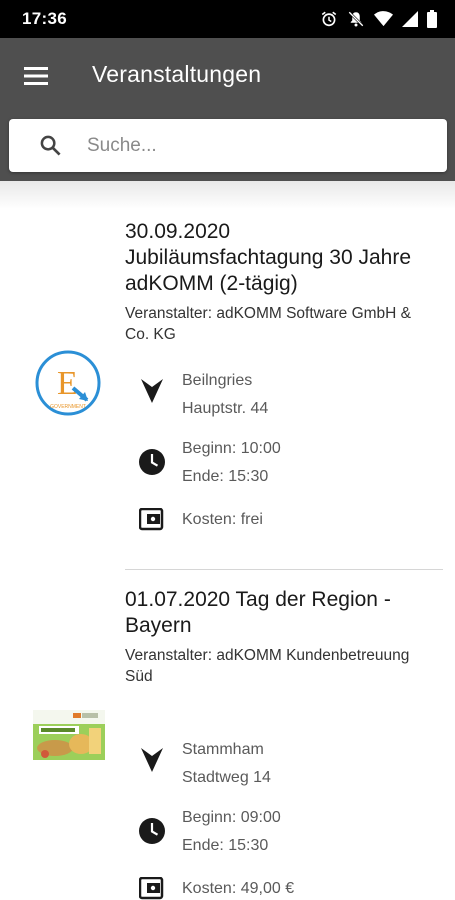 Image resolution: width=455 pixels, height=900 pixels. What do you see at coordinates (238, 888) in the screenshot?
I see `event-cost: Kosten: 49,00 €` at bounding box center [238, 888].